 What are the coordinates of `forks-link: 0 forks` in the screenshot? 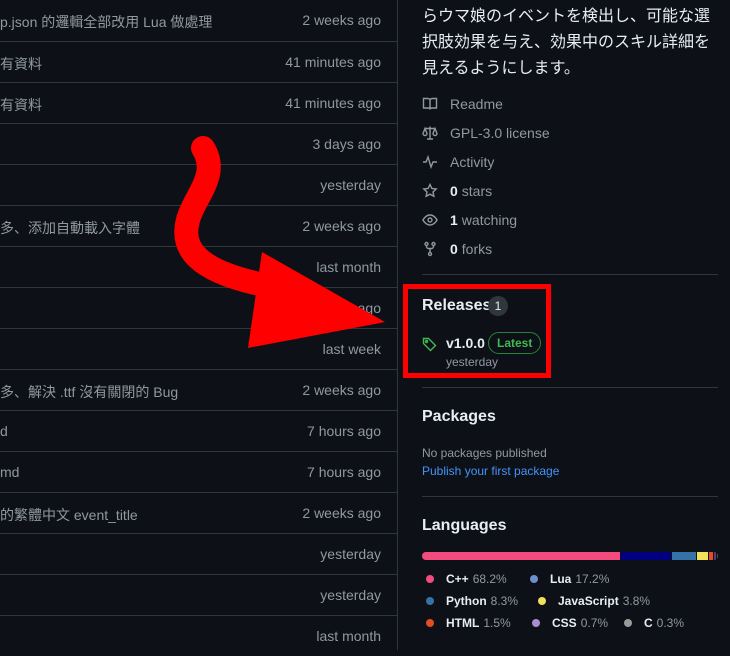 It's located at (457, 249).